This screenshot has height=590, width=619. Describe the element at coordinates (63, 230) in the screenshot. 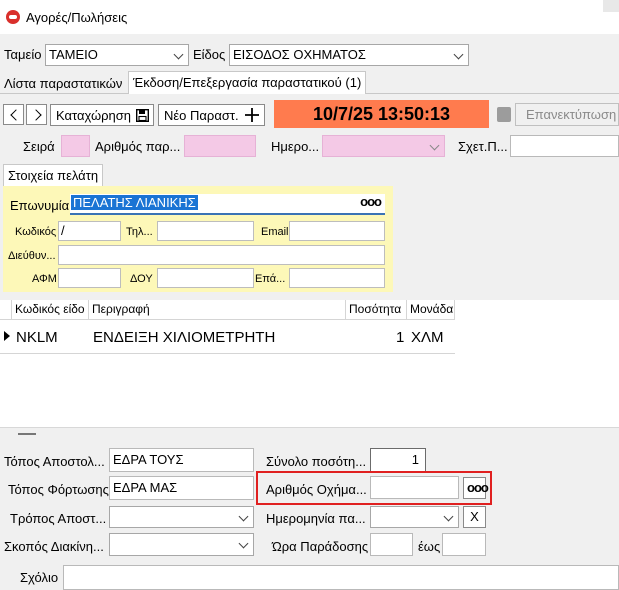

I see `kodikos-value: /` at that location.